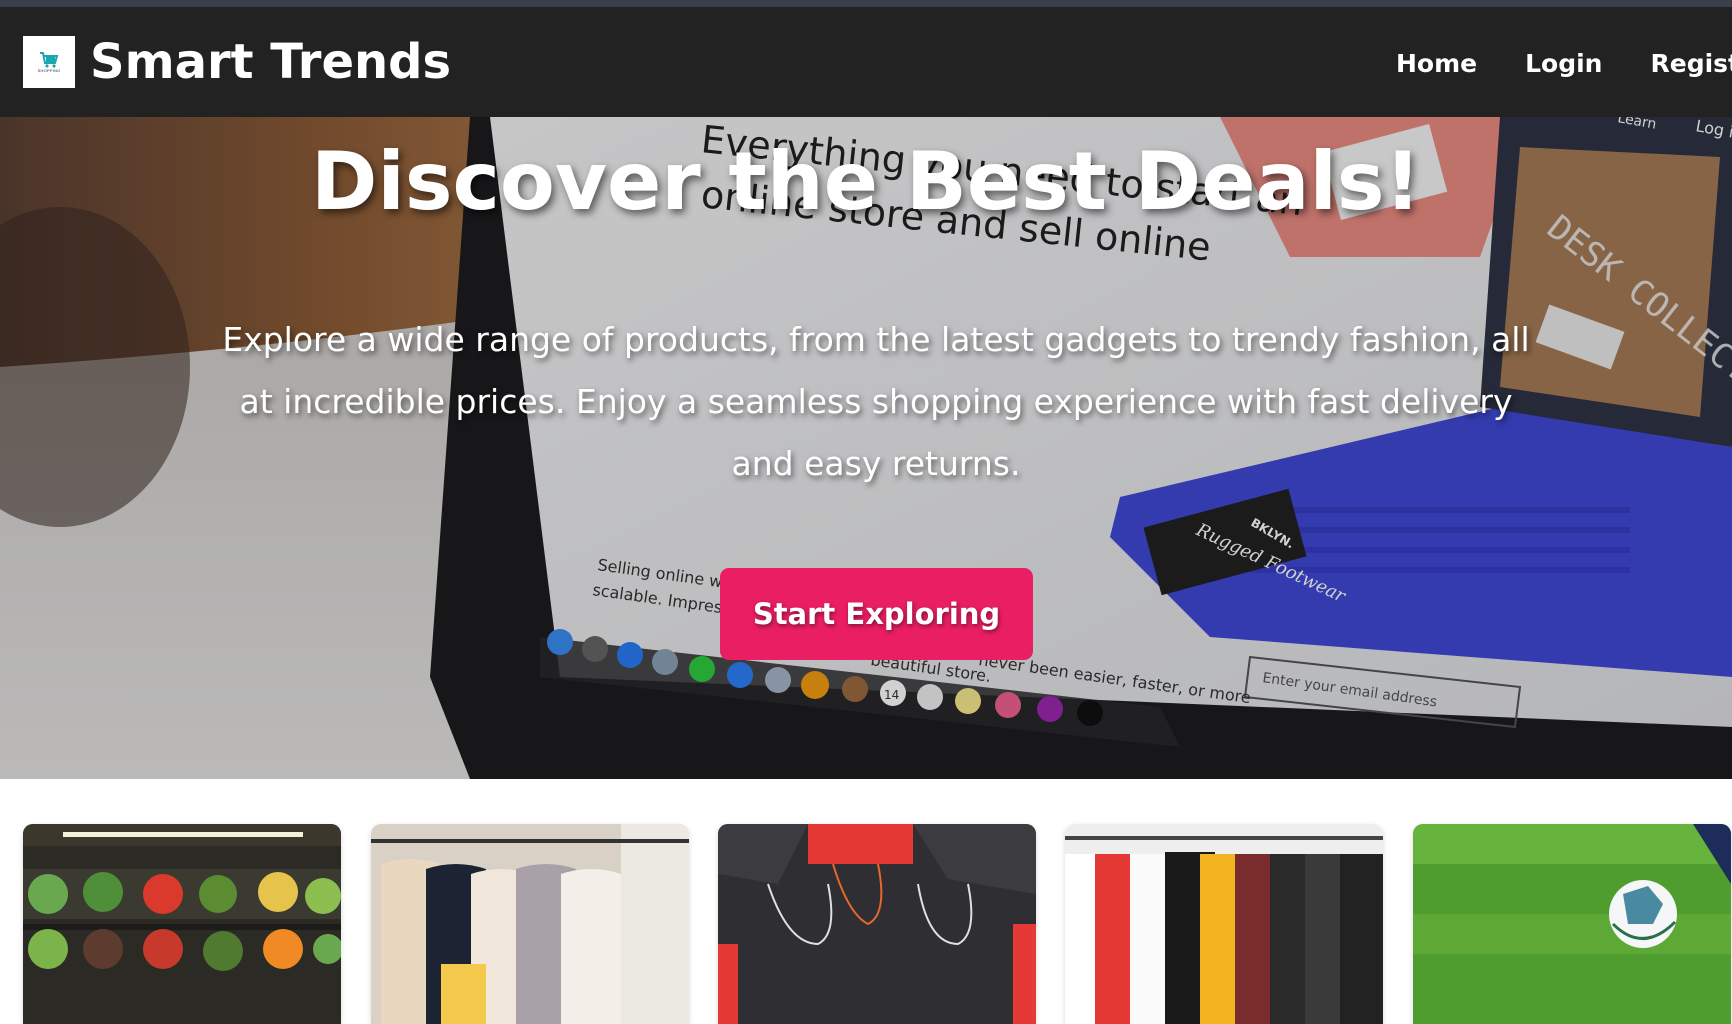  I want to click on sports-card, so click(1572, 924).